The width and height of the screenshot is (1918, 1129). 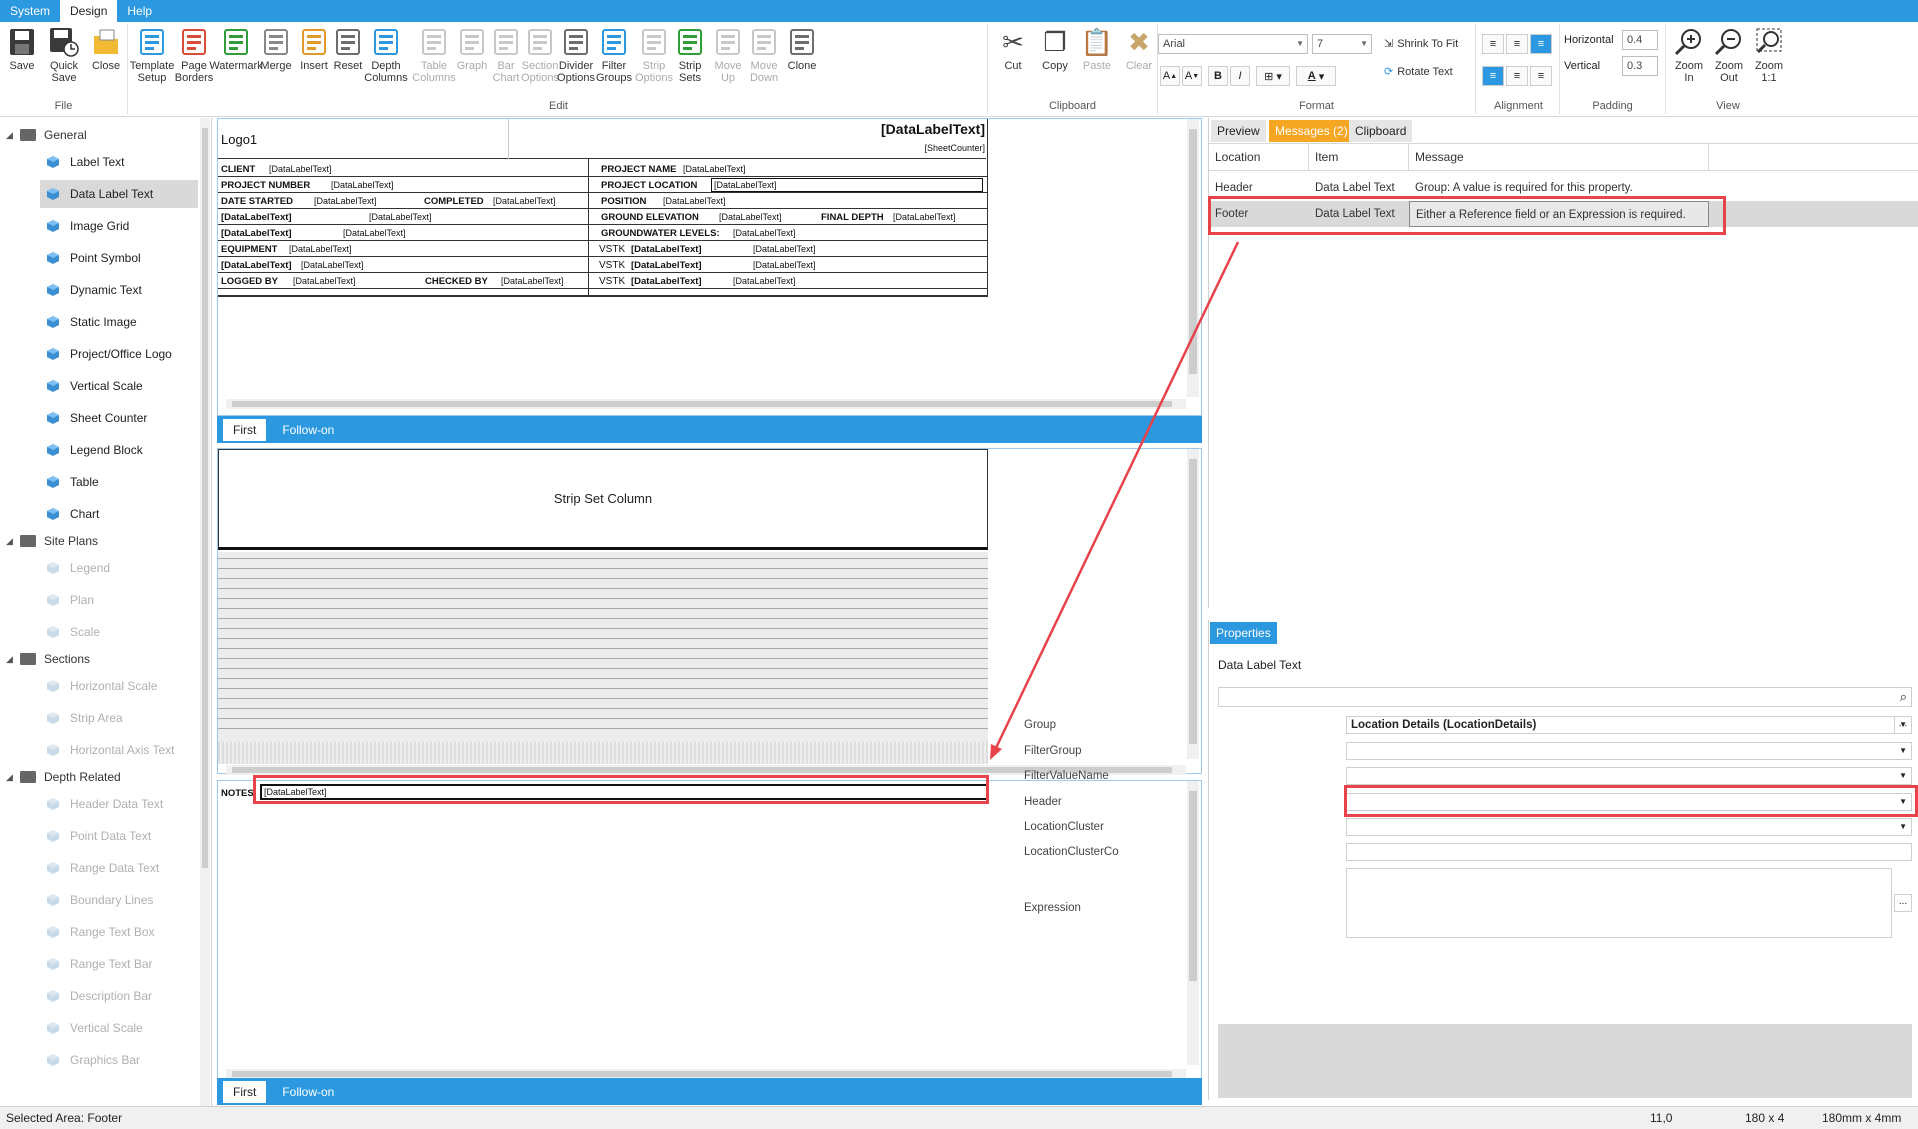 What do you see at coordinates (119, 226) in the screenshot?
I see `tree-item-image-grid: Image Grid` at bounding box center [119, 226].